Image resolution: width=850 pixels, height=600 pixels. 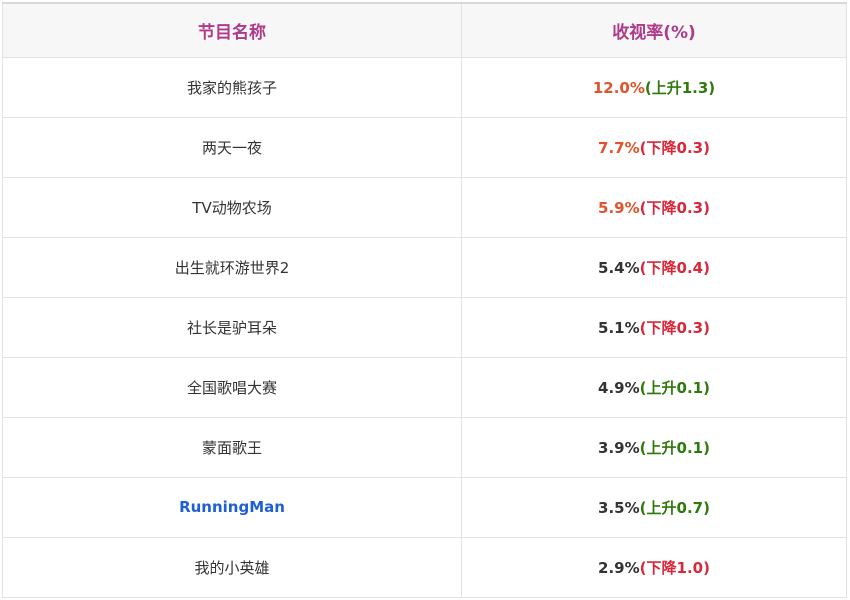 I want to click on rating-change: (上升1.3), so click(x=680, y=87).